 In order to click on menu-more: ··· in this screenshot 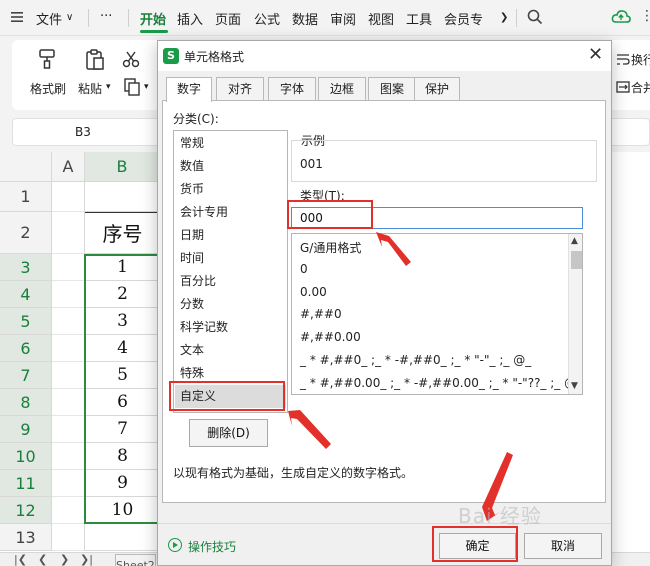, I will do `click(106, 16)`.